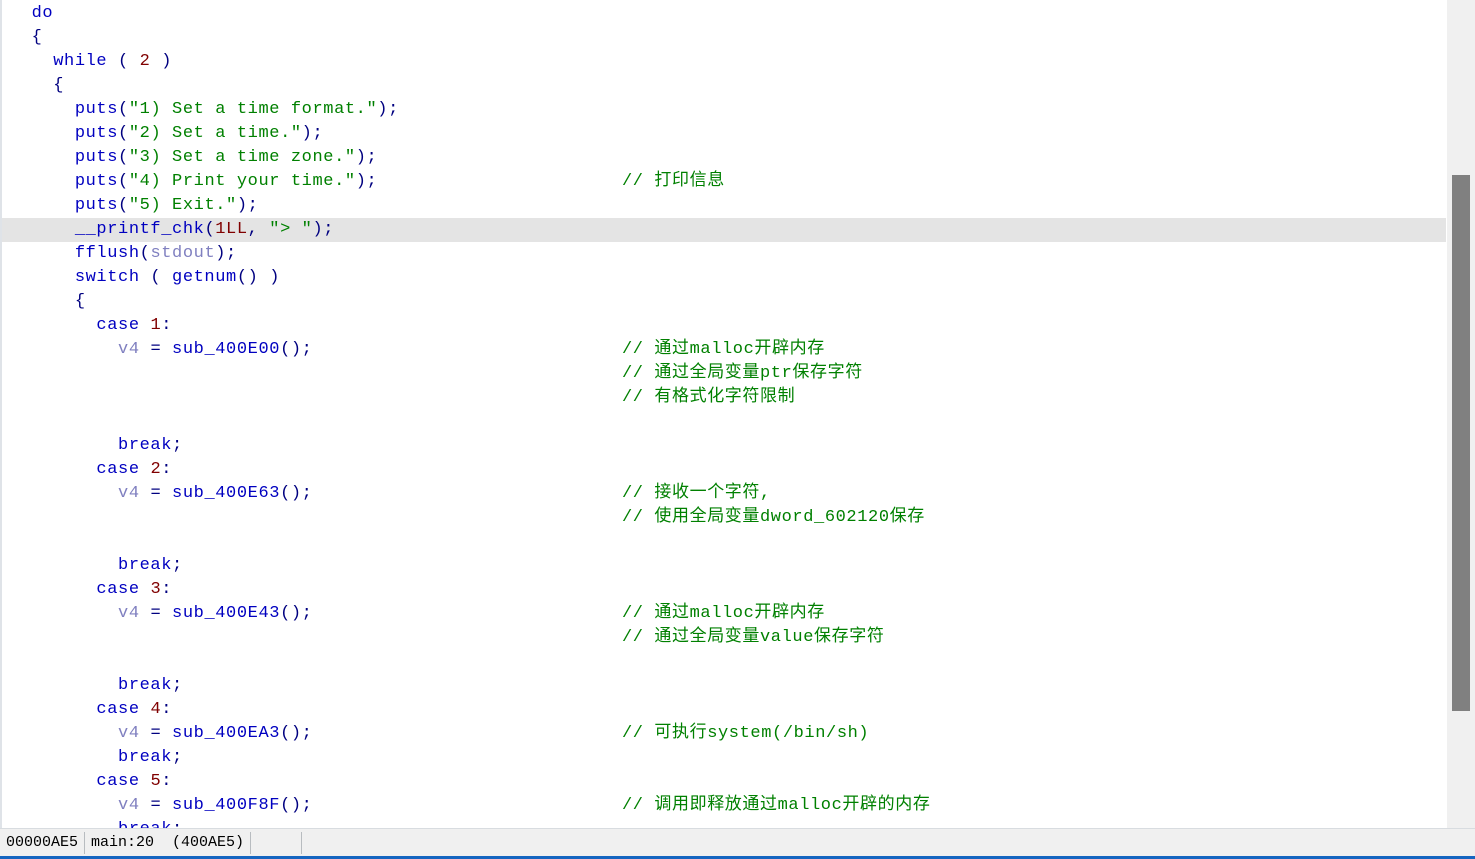 The width and height of the screenshot is (1475, 859). I want to click on code-line-text: break;, so click(92, 758).